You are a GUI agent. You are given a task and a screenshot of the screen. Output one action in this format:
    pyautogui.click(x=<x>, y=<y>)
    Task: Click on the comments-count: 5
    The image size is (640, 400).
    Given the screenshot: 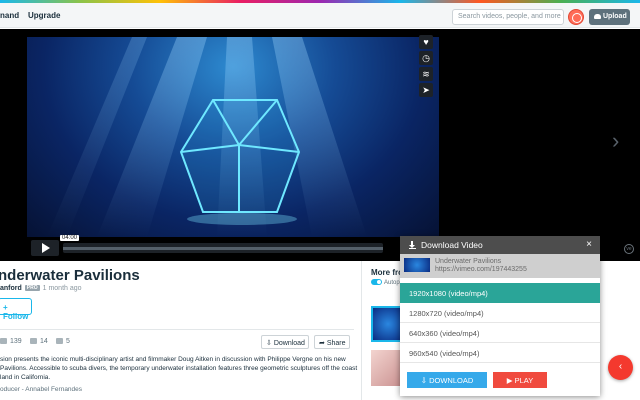 What is the action you would take?
    pyautogui.click(x=68, y=341)
    